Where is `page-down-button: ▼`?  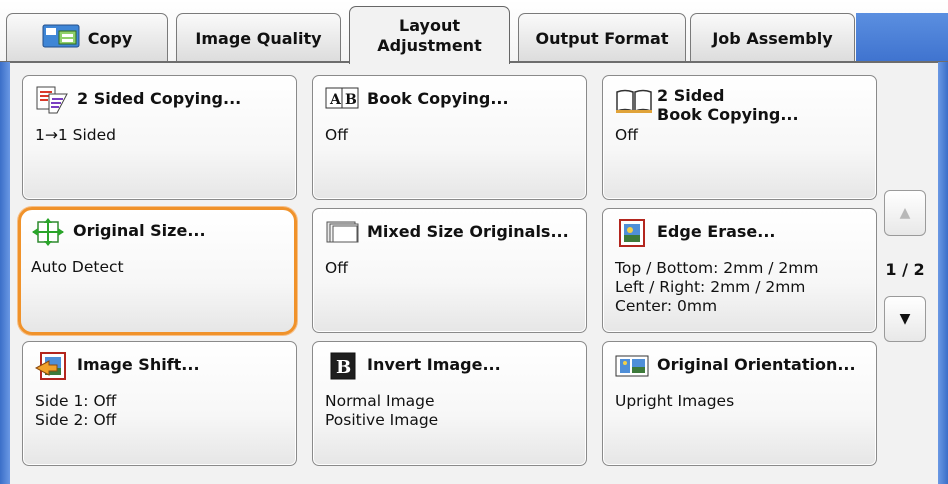
page-down-button: ▼ is located at coordinates (905, 319).